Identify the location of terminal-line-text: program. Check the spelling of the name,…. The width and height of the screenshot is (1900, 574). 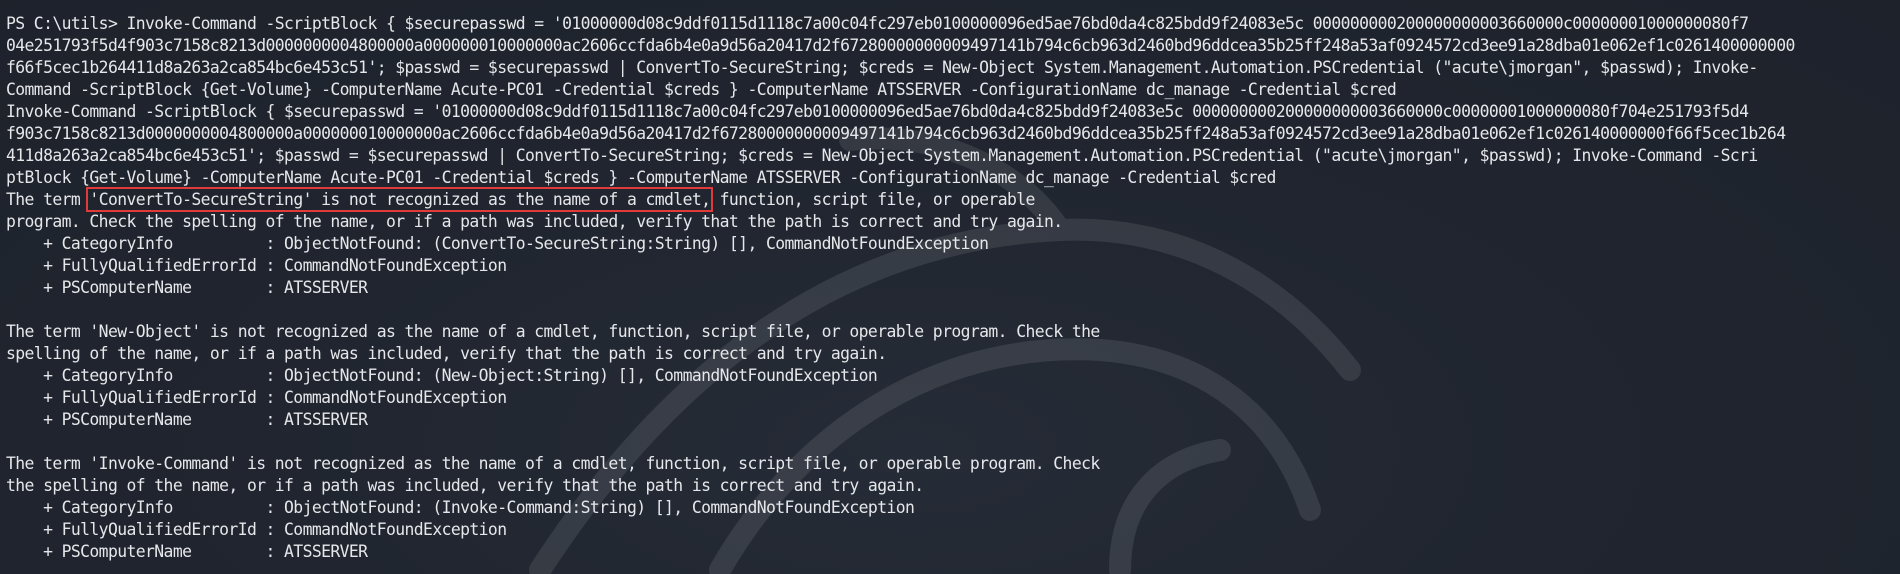
(534, 221).